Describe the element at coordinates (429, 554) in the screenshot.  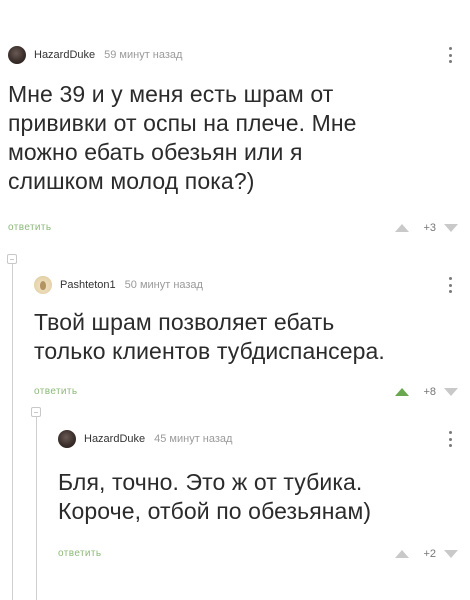
I see `score: +2` at that location.